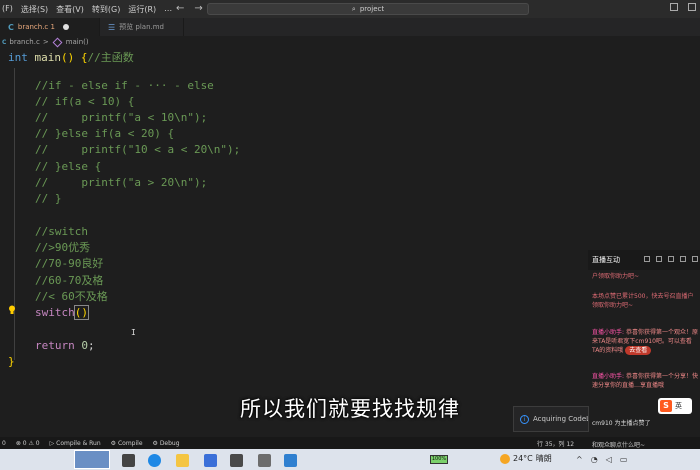 This screenshot has height=470, width=700. I want to click on comment: //主函数, so click(110, 57).